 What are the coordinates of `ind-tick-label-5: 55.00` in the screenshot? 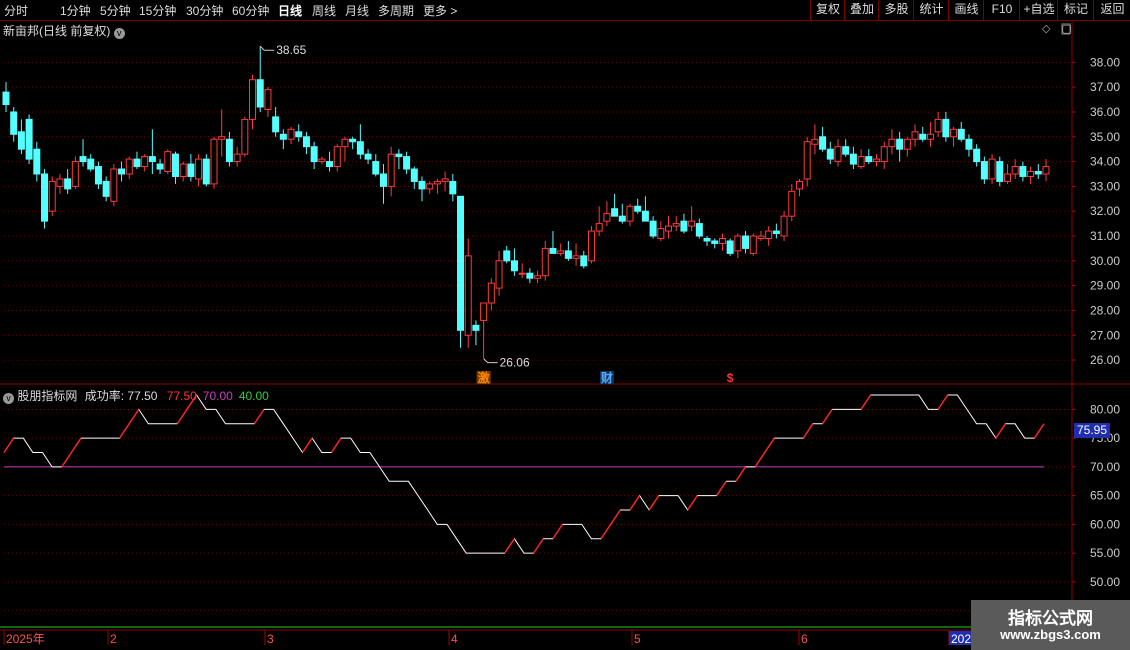 It's located at (1105, 553).